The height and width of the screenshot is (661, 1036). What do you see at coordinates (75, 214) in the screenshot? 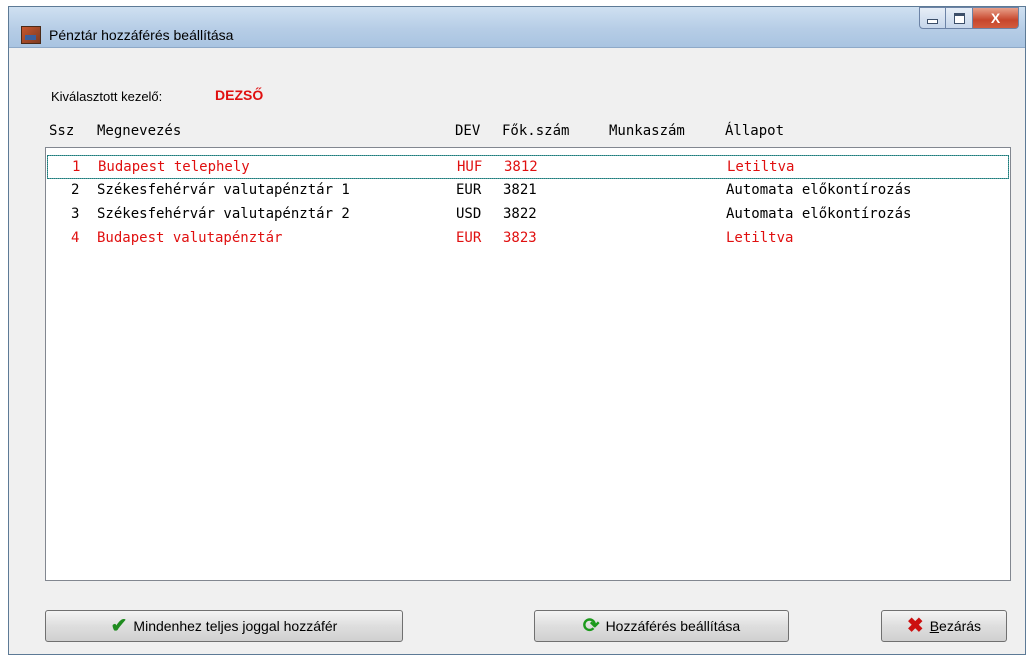
I see `row-ssz: 3` at bounding box center [75, 214].